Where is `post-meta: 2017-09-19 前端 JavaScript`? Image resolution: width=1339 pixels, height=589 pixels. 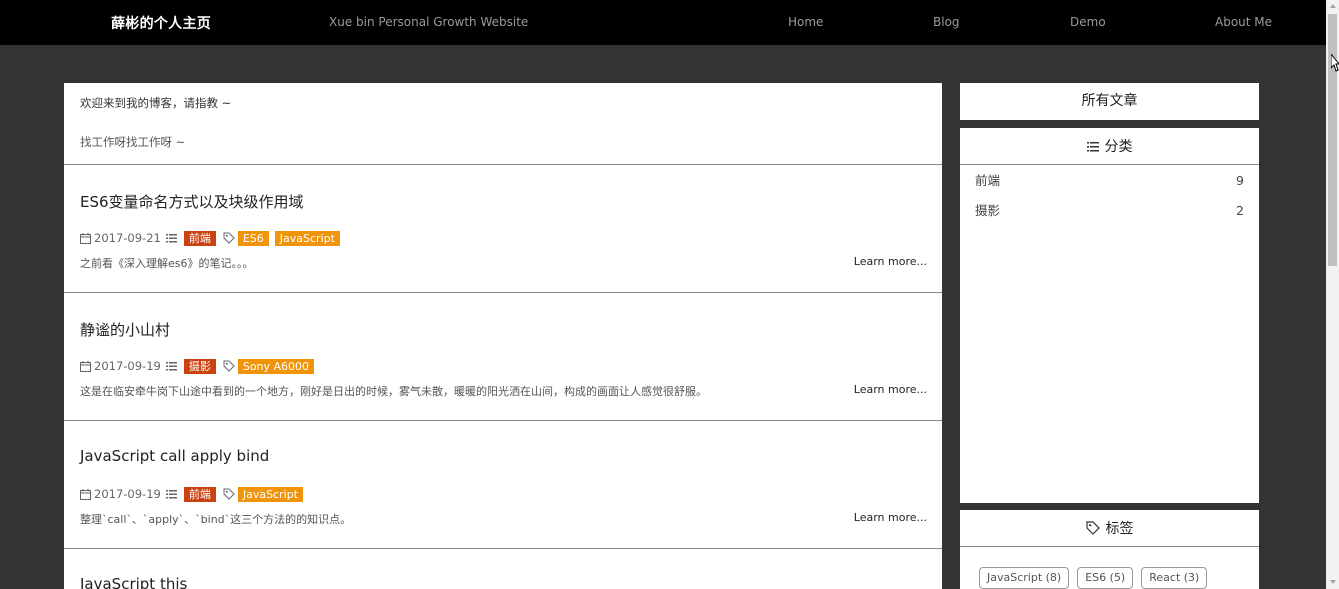 post-meta: 2017-09-19 前端 JavaScript is located at coordinates (194, 494).